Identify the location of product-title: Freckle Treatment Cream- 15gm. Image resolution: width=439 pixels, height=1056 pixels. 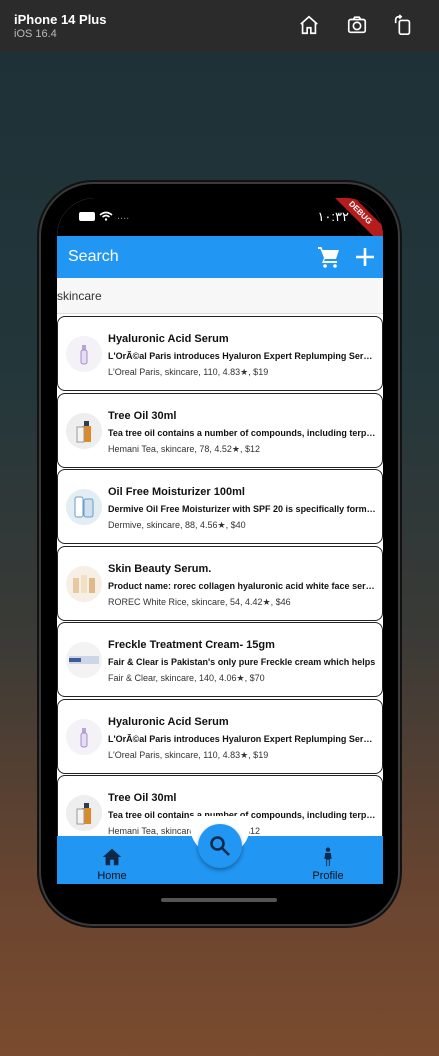
(191, 645).